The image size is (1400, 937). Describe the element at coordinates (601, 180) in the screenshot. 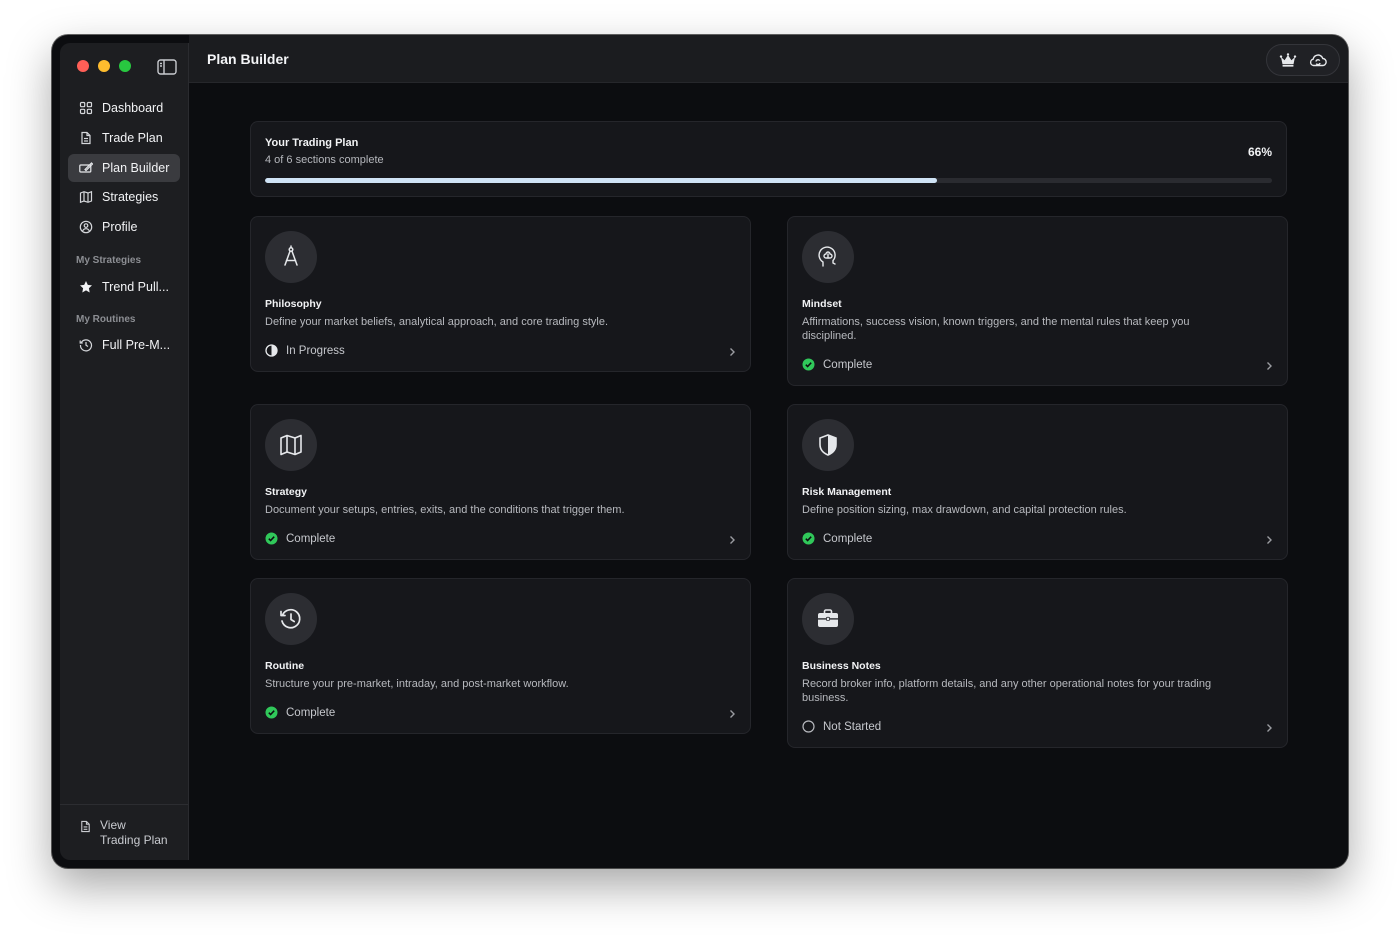

I see `progress-fill` at that location.